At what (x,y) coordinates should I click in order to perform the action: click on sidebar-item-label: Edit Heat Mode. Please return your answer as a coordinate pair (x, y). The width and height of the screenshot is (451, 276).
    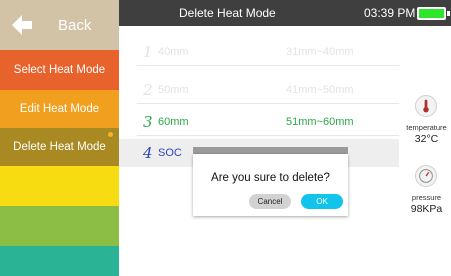
    Looking at the image, I should click on (59, 109).